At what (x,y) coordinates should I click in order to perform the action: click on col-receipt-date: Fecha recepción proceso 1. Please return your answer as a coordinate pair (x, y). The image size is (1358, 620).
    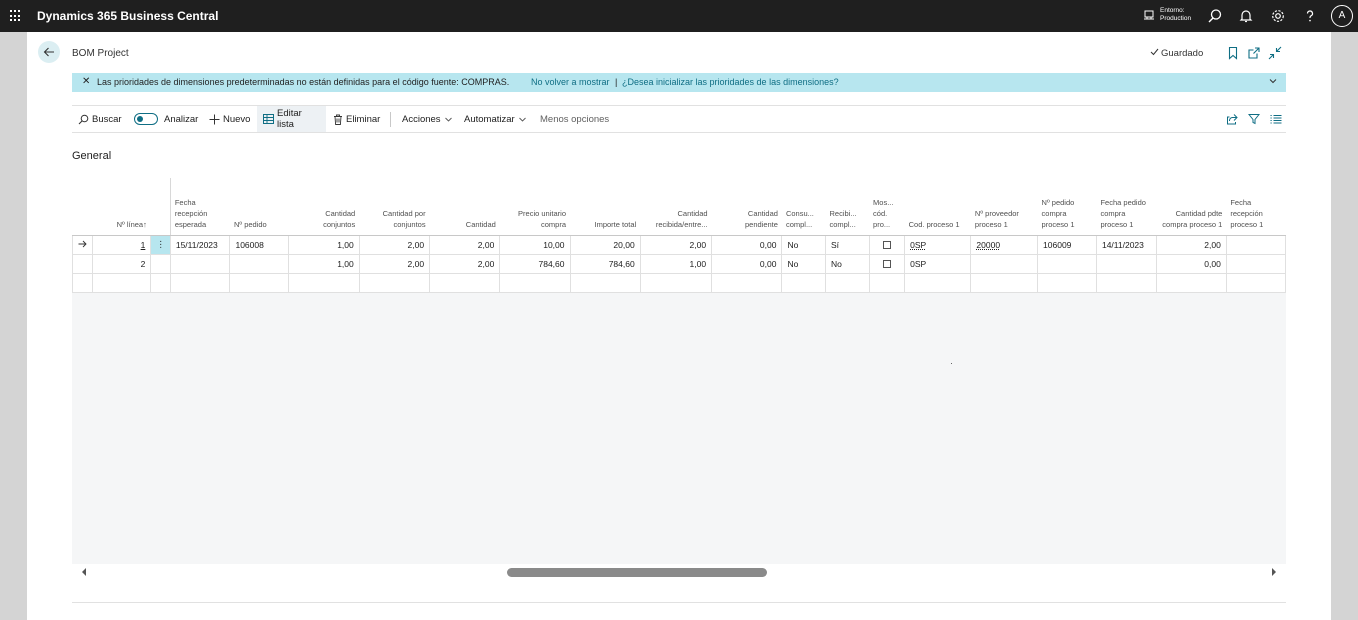
    Looking at the image, I should click on (1256, 207).